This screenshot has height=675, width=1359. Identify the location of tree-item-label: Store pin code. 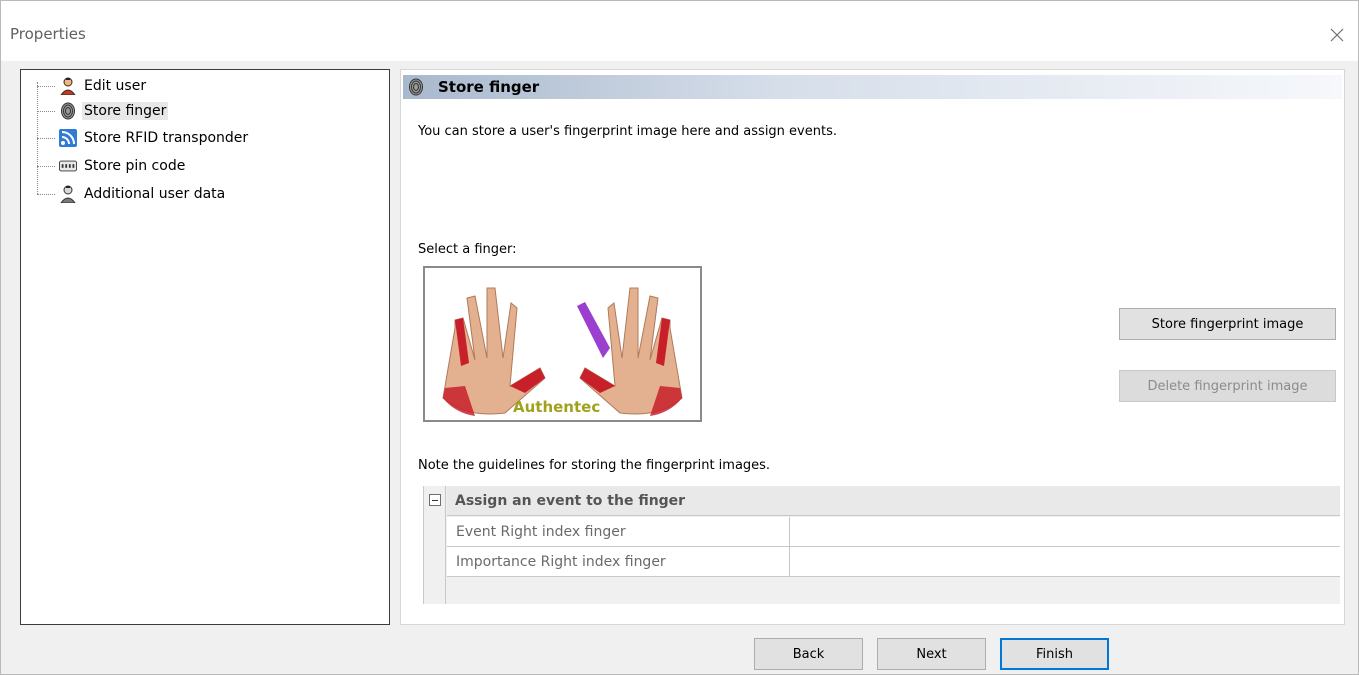
(135, 166).